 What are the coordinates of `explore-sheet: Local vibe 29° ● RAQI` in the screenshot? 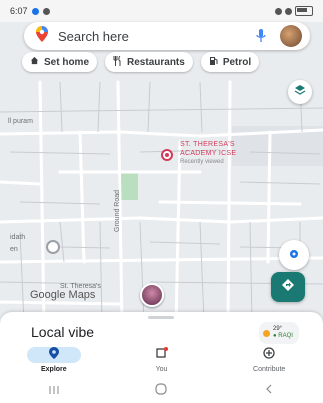 It's located at (161, 328).